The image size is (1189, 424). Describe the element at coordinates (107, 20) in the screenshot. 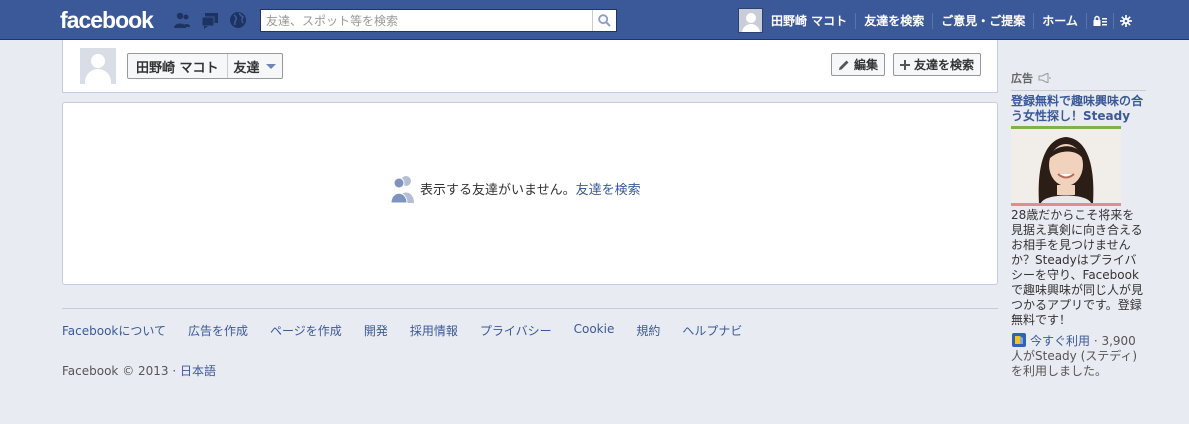

I see `facebook-logo: facebook` at that location.